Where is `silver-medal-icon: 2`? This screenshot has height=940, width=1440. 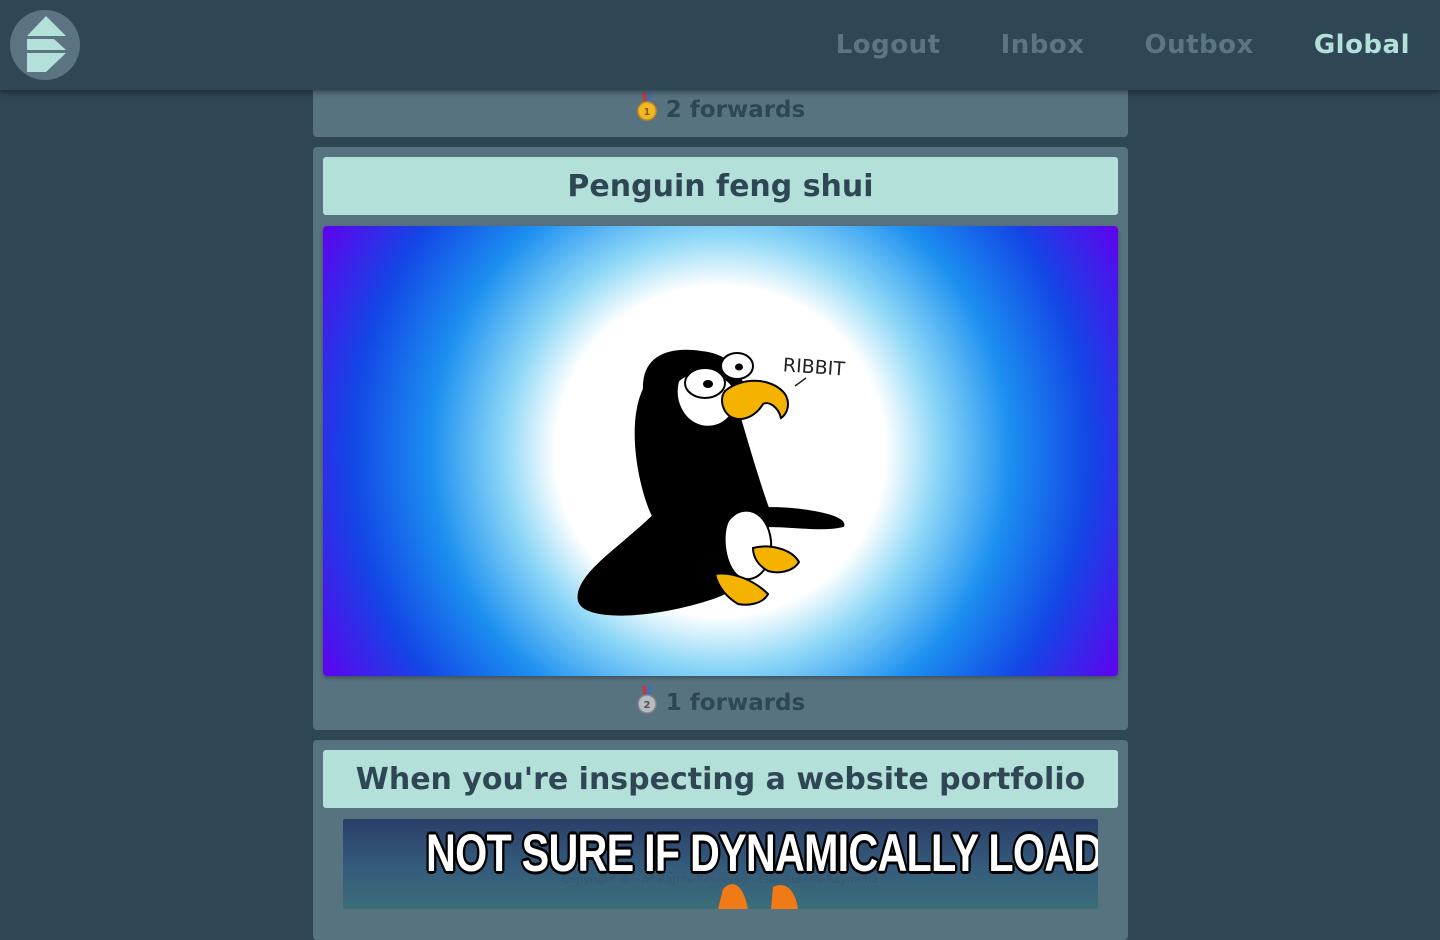
silver-medal-icon: 2 is located at coordinates (647, 703).